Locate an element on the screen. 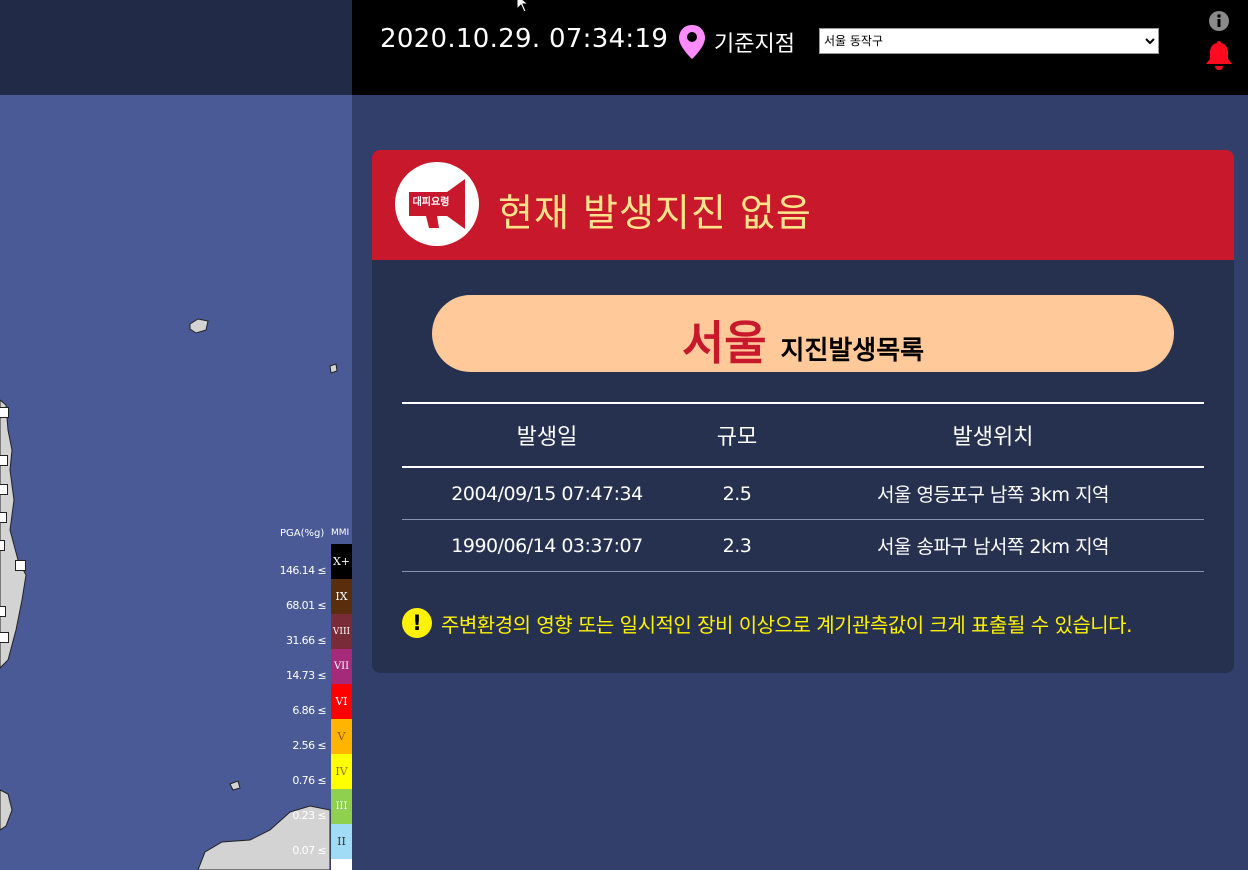  legend-mmi-cell: X+ is located at coordinates (341, 561).